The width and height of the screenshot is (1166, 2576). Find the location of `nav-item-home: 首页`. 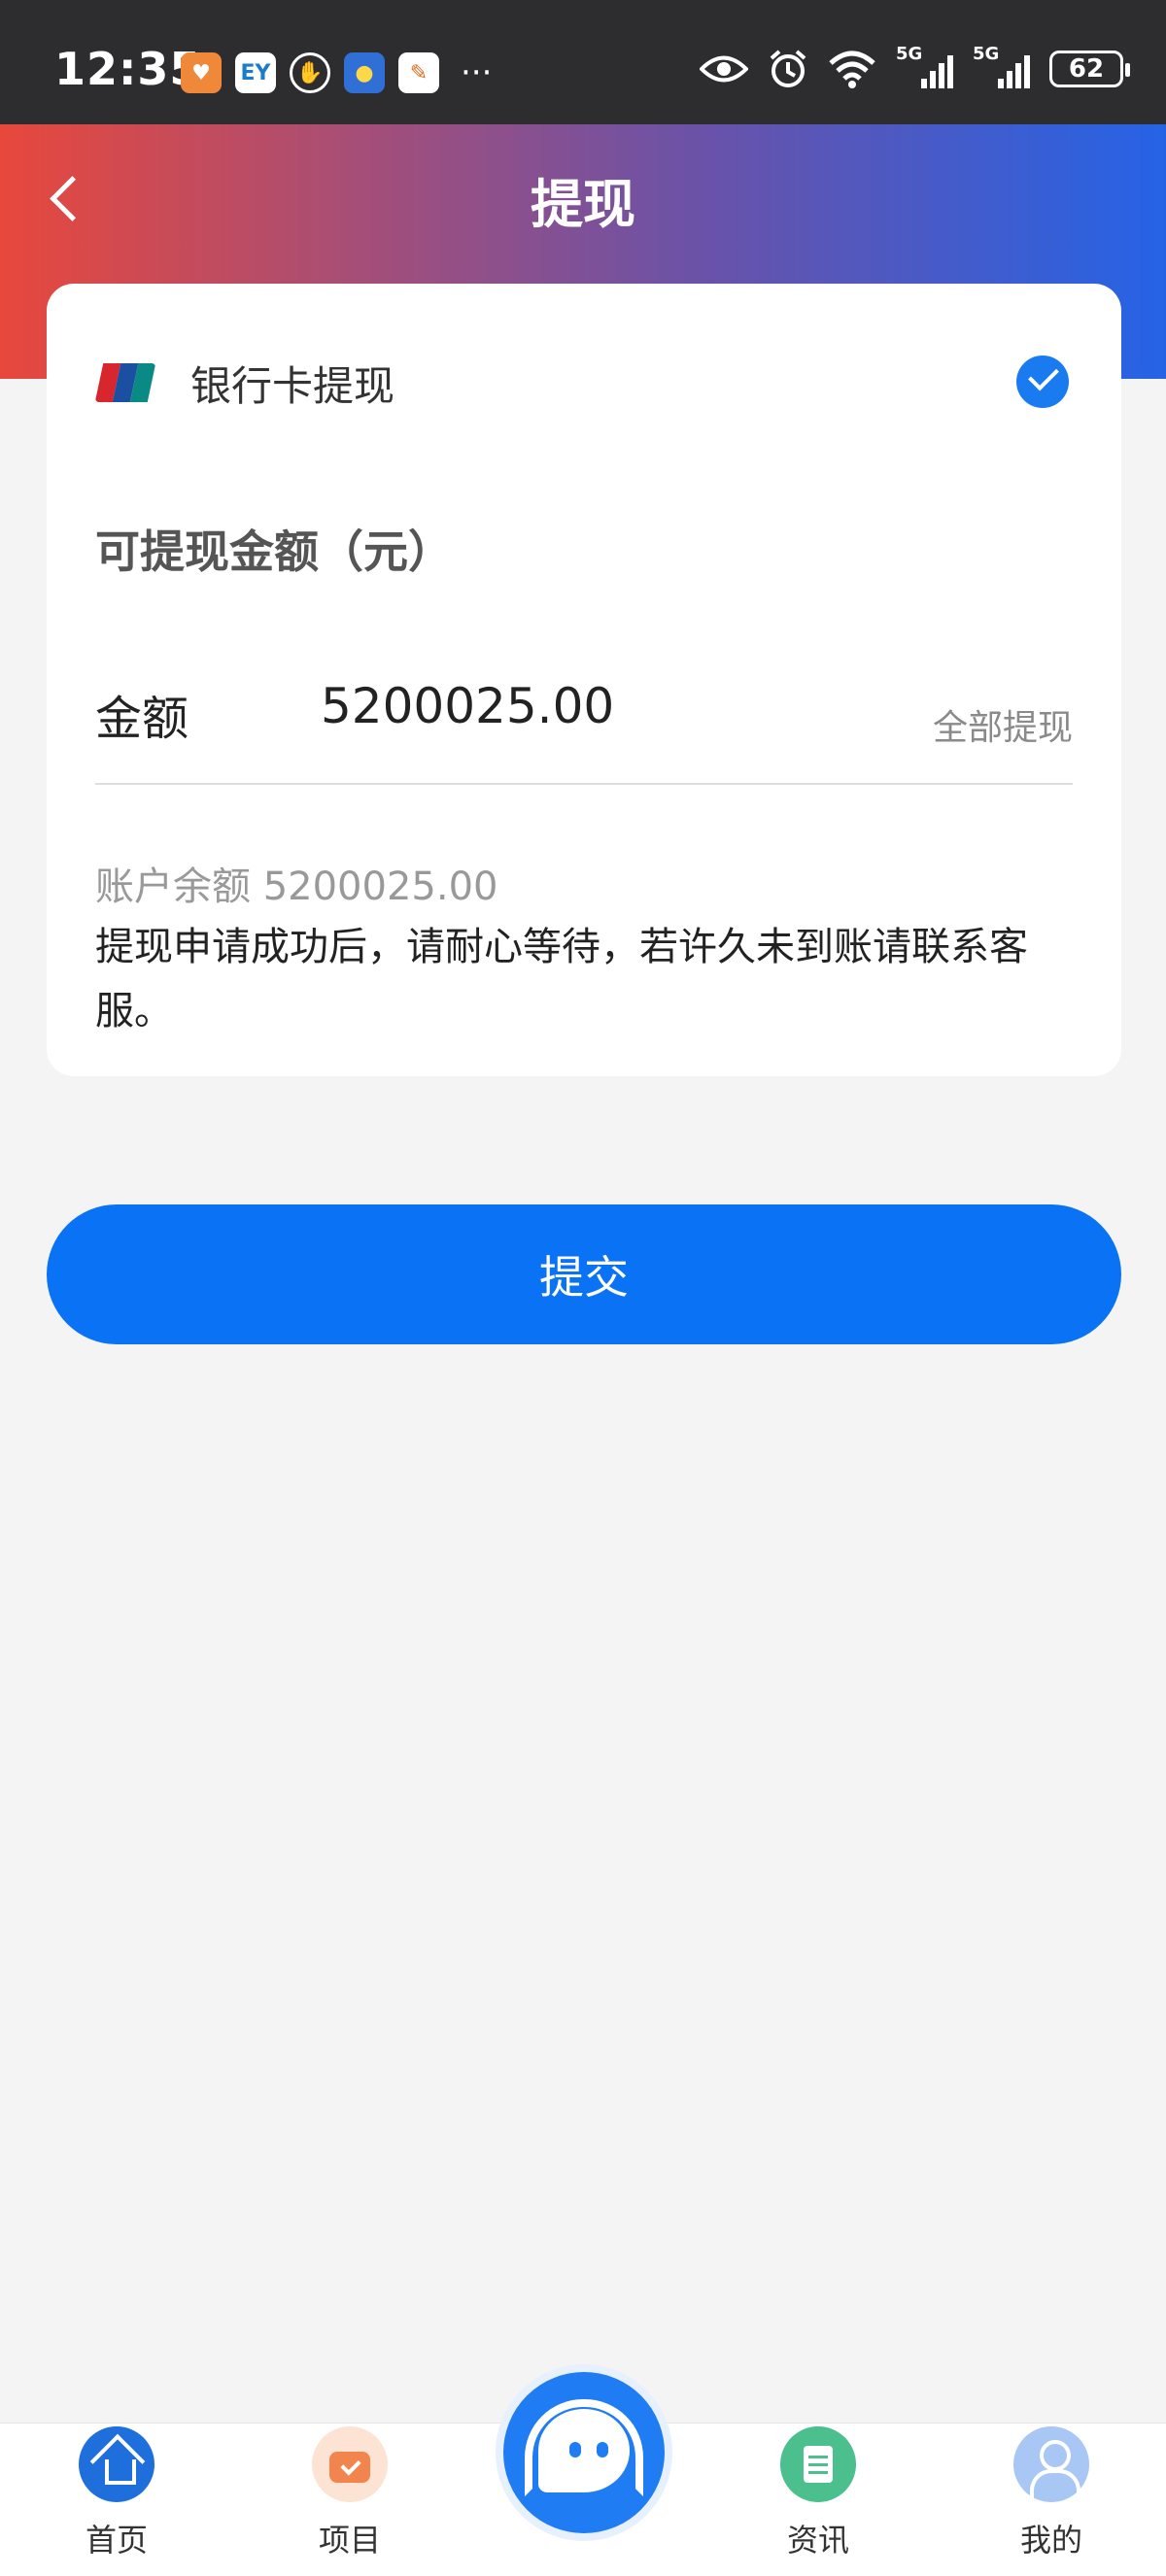

nav-item-home: 首页 is located at coordinates (117, 2493).